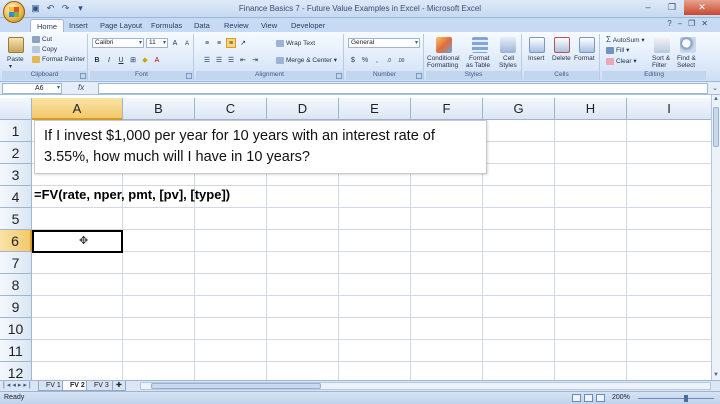 The width and height of the screenshot is (720, 404). Describe the element at coordinates (109, 60) in the screenshot. I see `italic-icon: I` at that location.